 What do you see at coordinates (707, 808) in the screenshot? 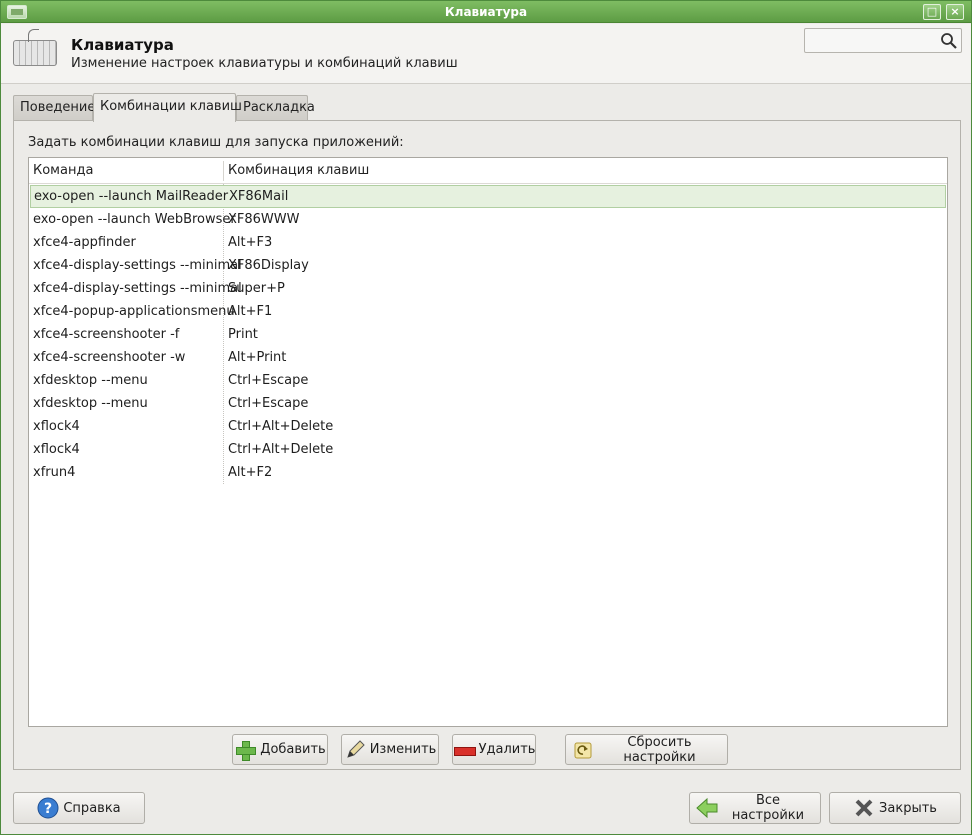
I see `arrow-left-icon` at bounding box center [707, 808].